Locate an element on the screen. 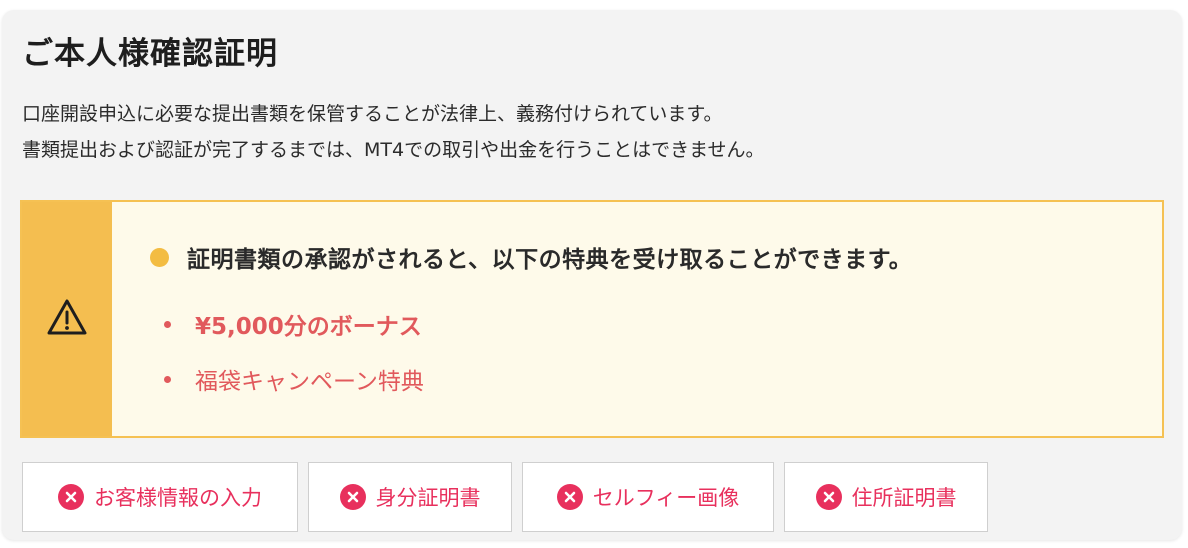  step-label: 身分証明書 is located at coordinates (428, 498).